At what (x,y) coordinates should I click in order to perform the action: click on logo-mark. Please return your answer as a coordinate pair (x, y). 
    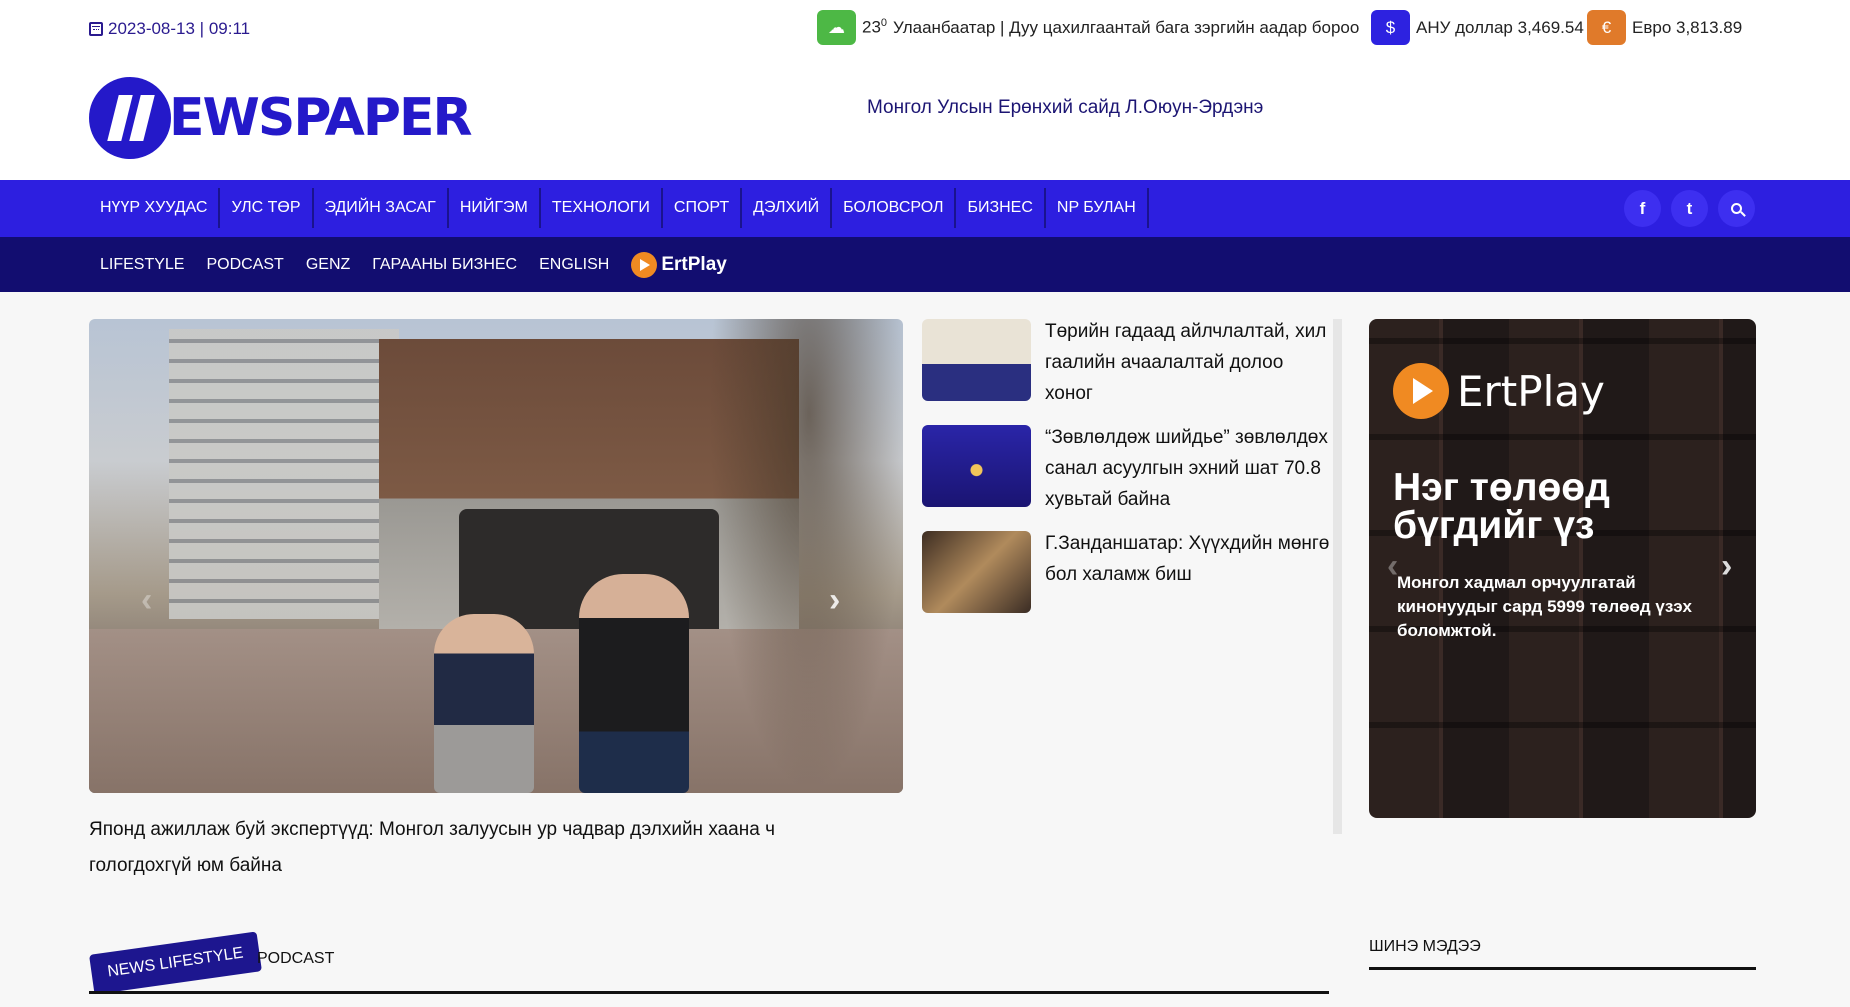
    Looking at the image, I should click on (130, 118).